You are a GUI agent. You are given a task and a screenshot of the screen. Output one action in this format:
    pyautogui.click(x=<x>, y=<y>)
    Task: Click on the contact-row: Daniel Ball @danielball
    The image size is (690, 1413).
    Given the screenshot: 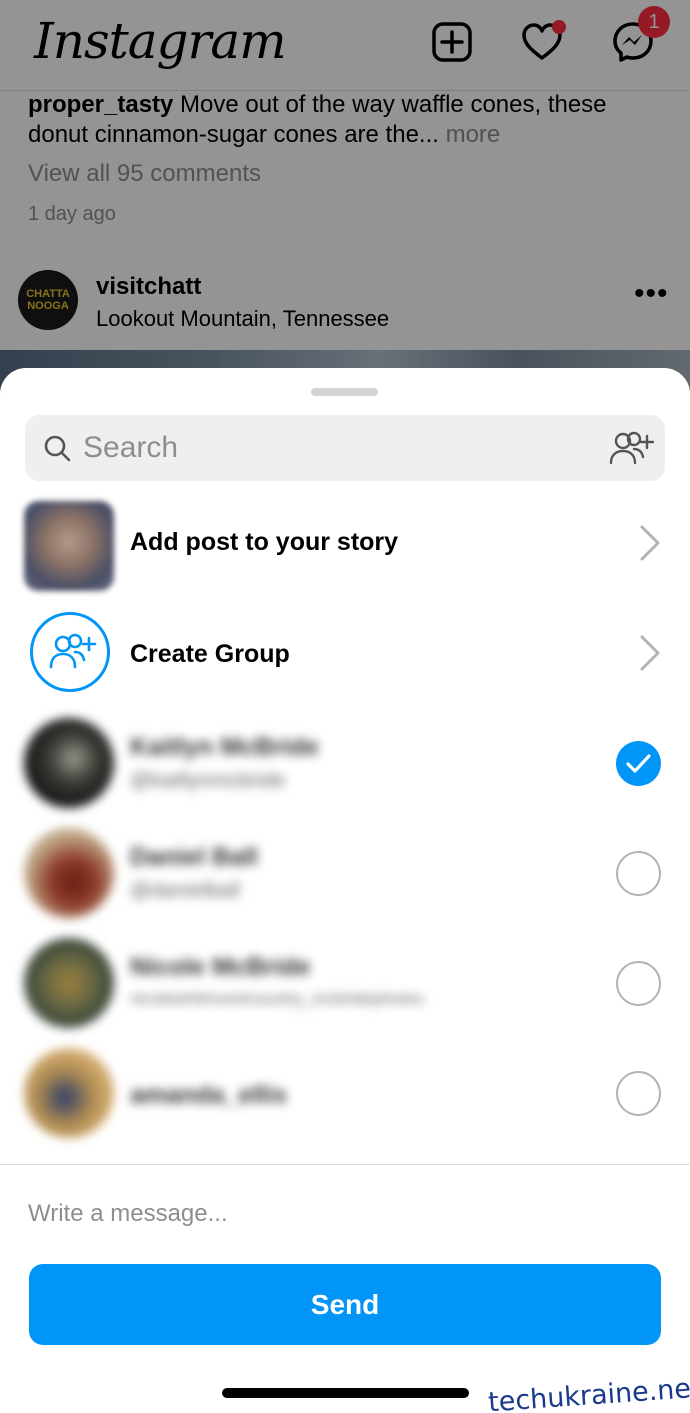 What is the action you would take?
    pyautogui.click(x=345, y=878)
    